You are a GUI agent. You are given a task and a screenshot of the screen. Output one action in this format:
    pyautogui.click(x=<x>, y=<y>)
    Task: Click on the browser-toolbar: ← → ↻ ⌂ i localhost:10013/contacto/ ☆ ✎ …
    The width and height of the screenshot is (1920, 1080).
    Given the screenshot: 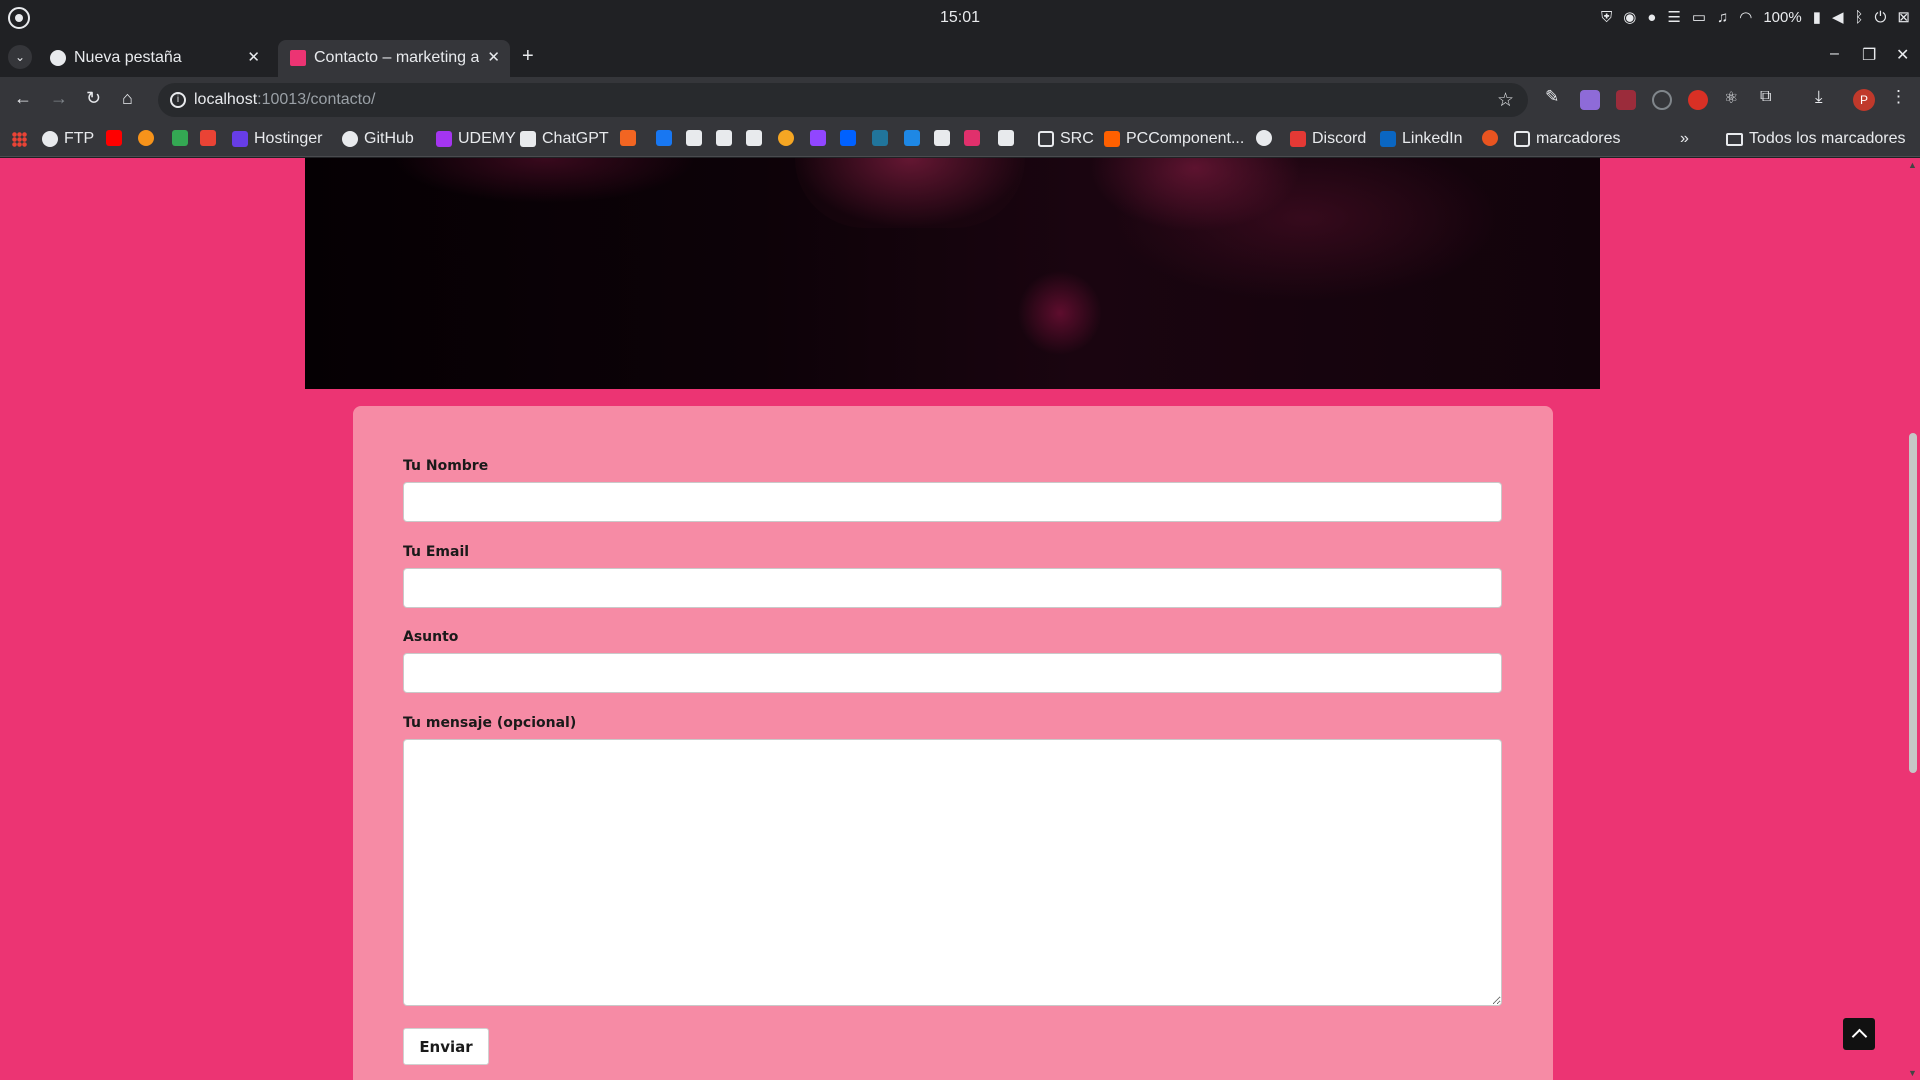 What is the action you would take?
    pyautogui.click(x=960, y=100)
    